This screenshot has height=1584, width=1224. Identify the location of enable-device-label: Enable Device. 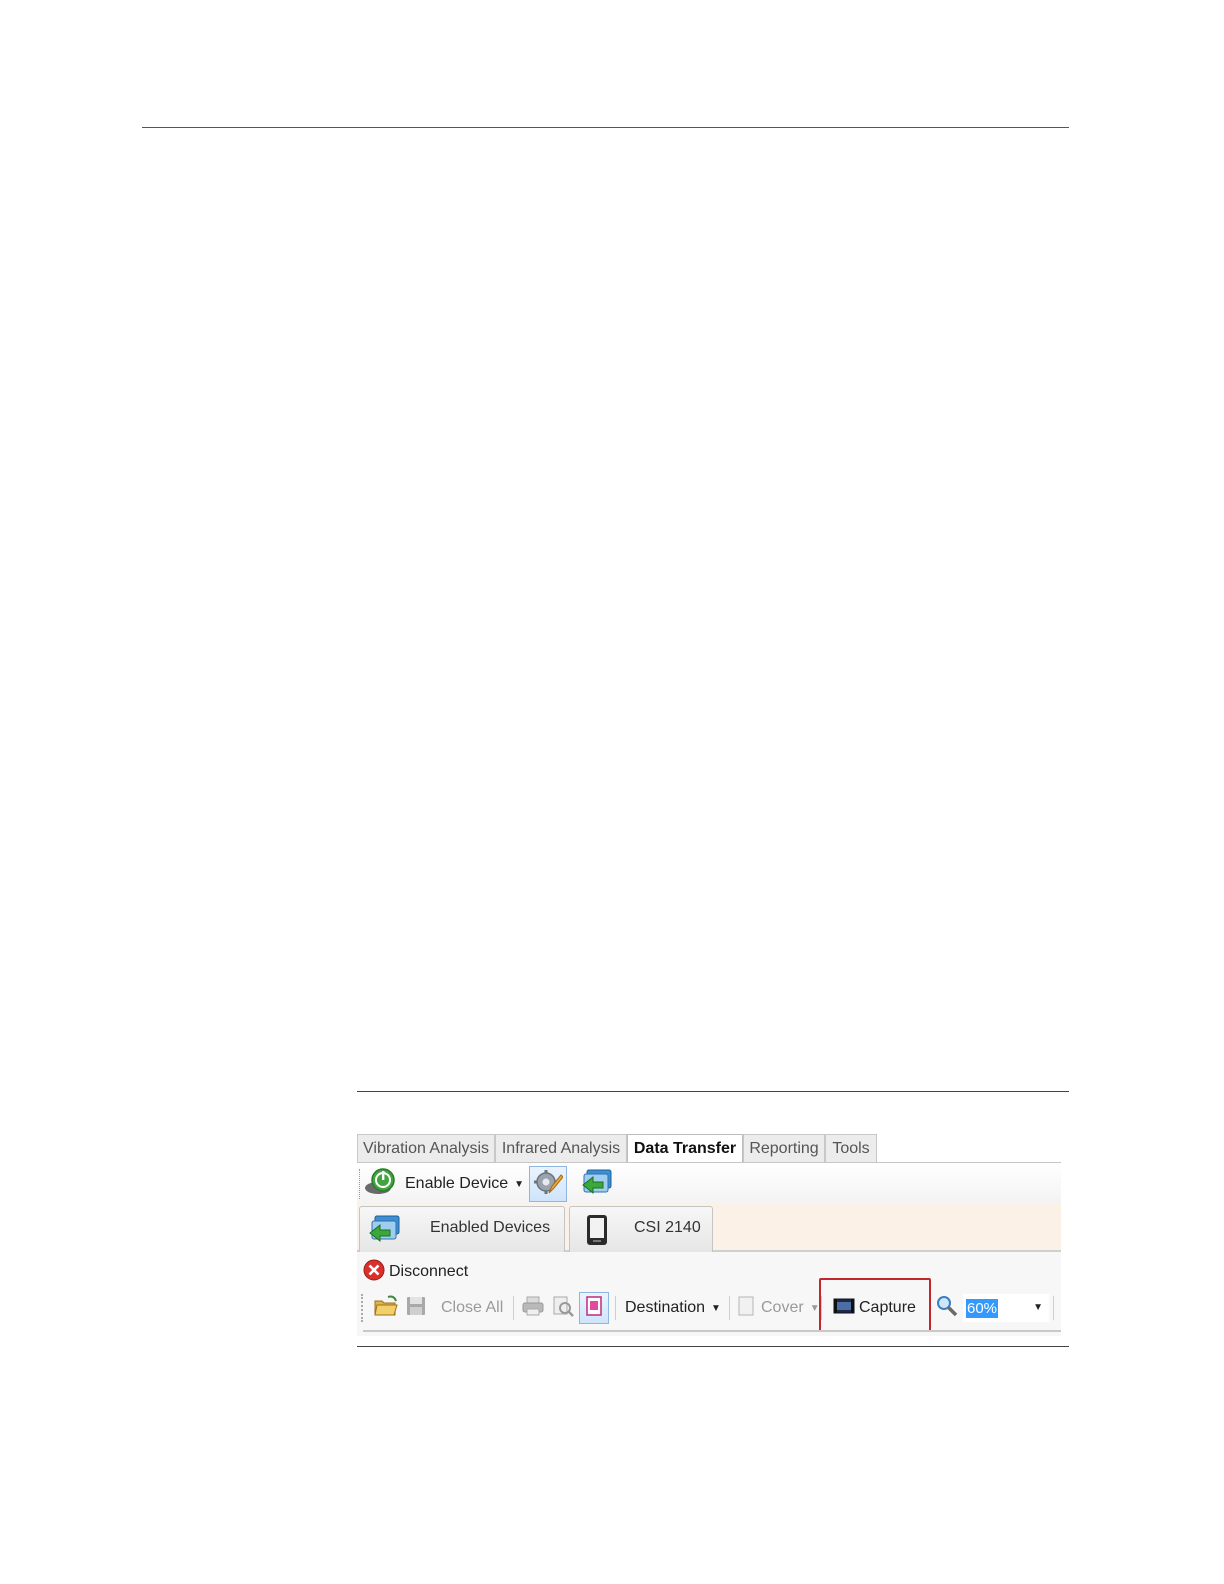
(457, 1183).